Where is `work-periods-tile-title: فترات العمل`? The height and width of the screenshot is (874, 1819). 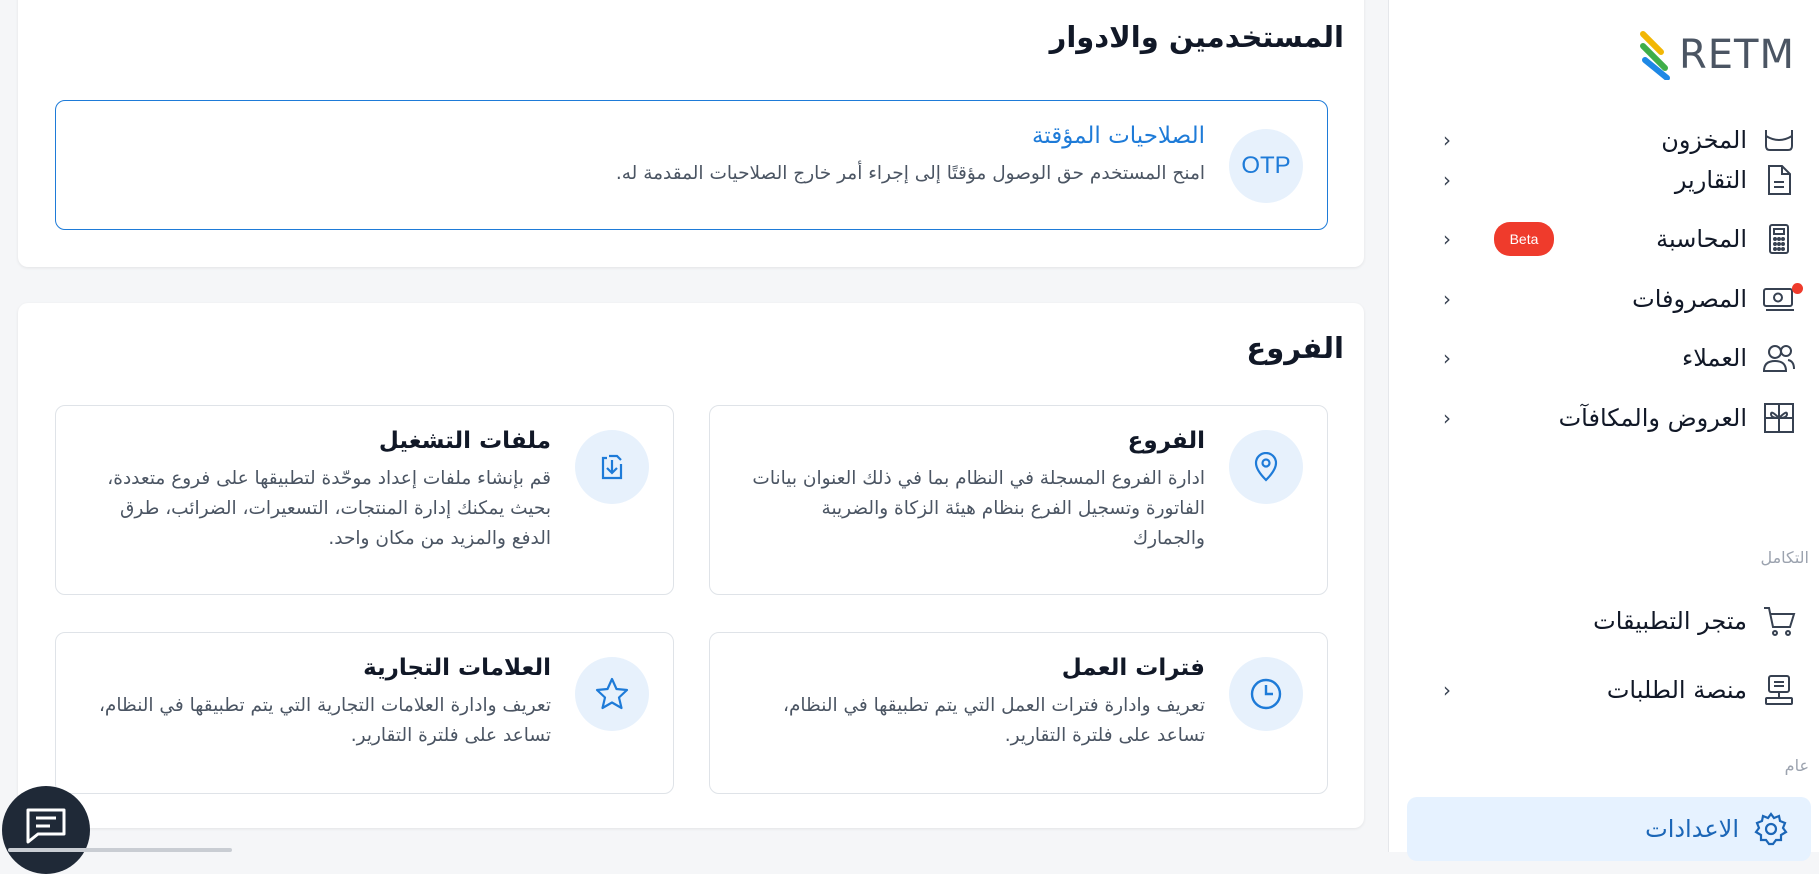
work-periods-tile-title: فترات العمل is located at coordinates (1133, 668).